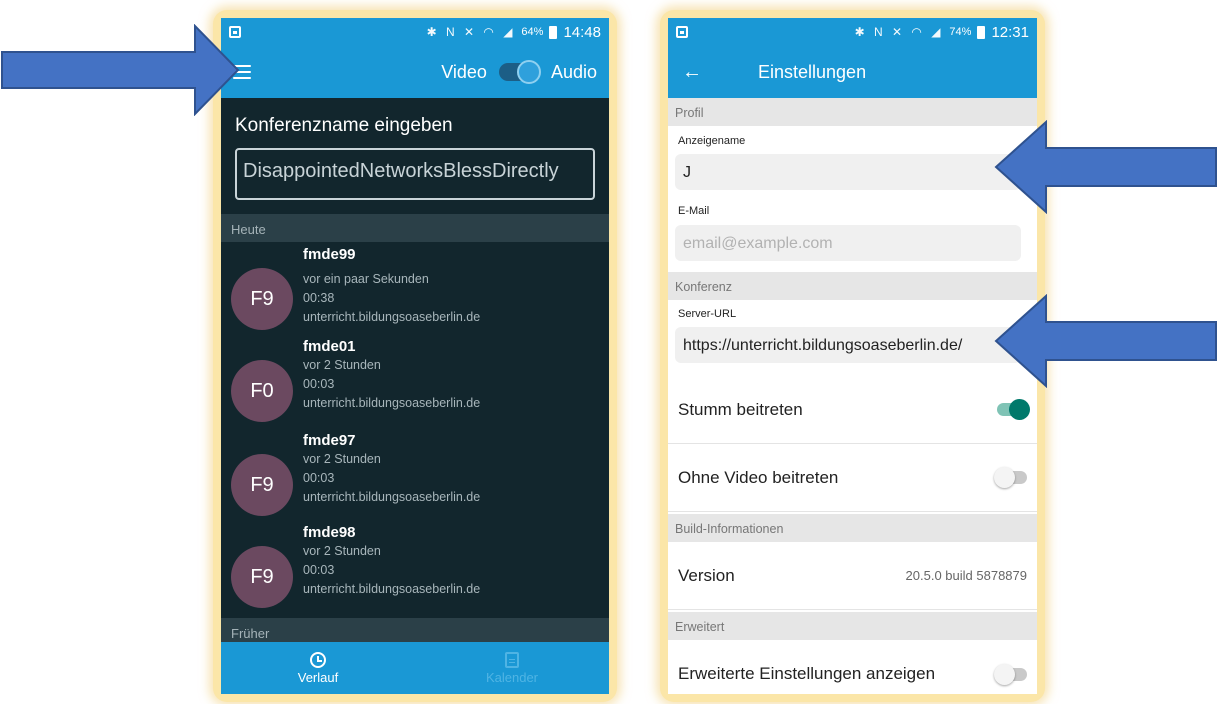 This screenshot has height=704, width=1221. I want to click on no-video-toggle, so click(1010, 477).